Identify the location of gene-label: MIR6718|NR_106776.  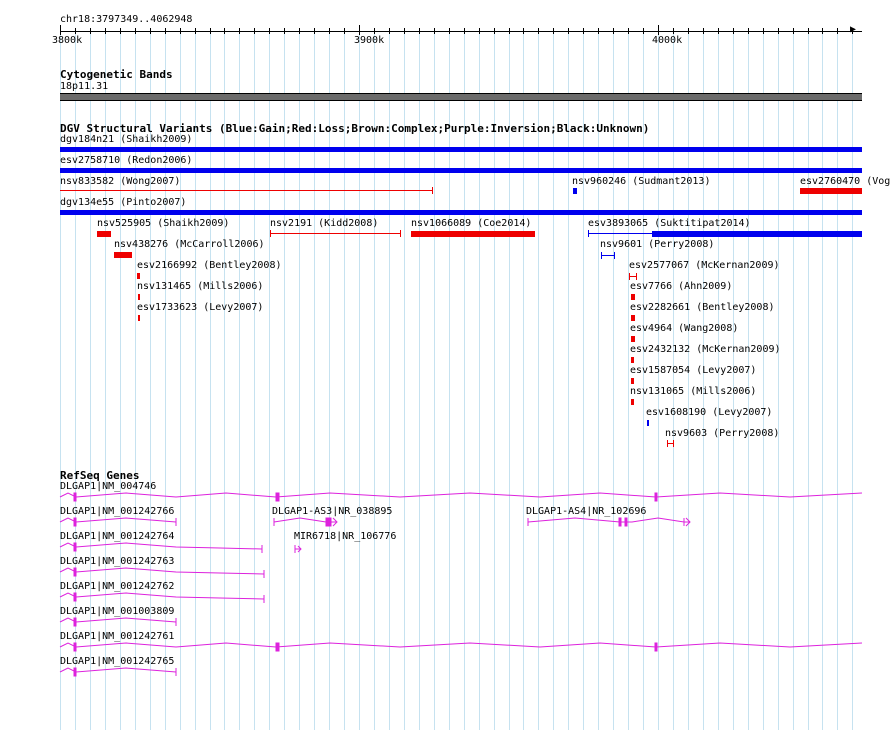
(345, 536).